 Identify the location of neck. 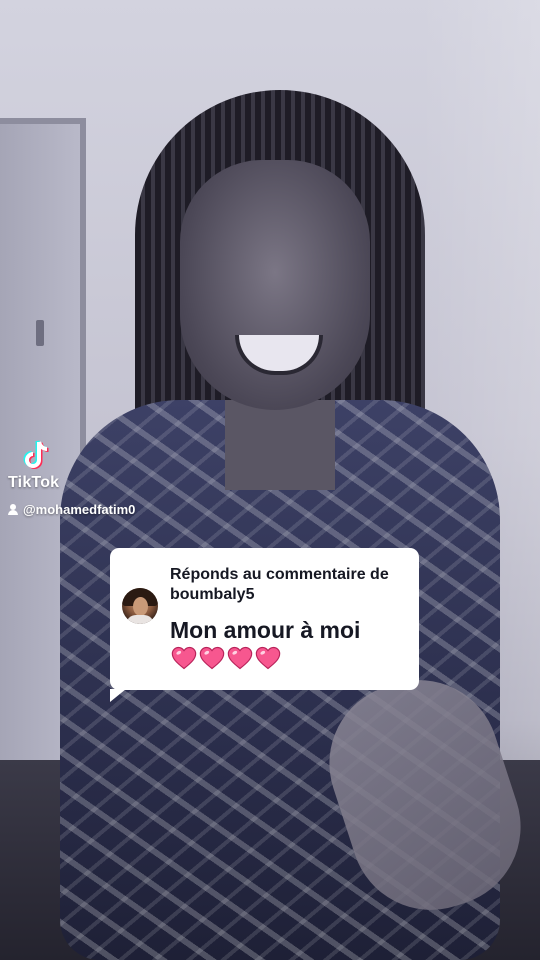
(280, 445).